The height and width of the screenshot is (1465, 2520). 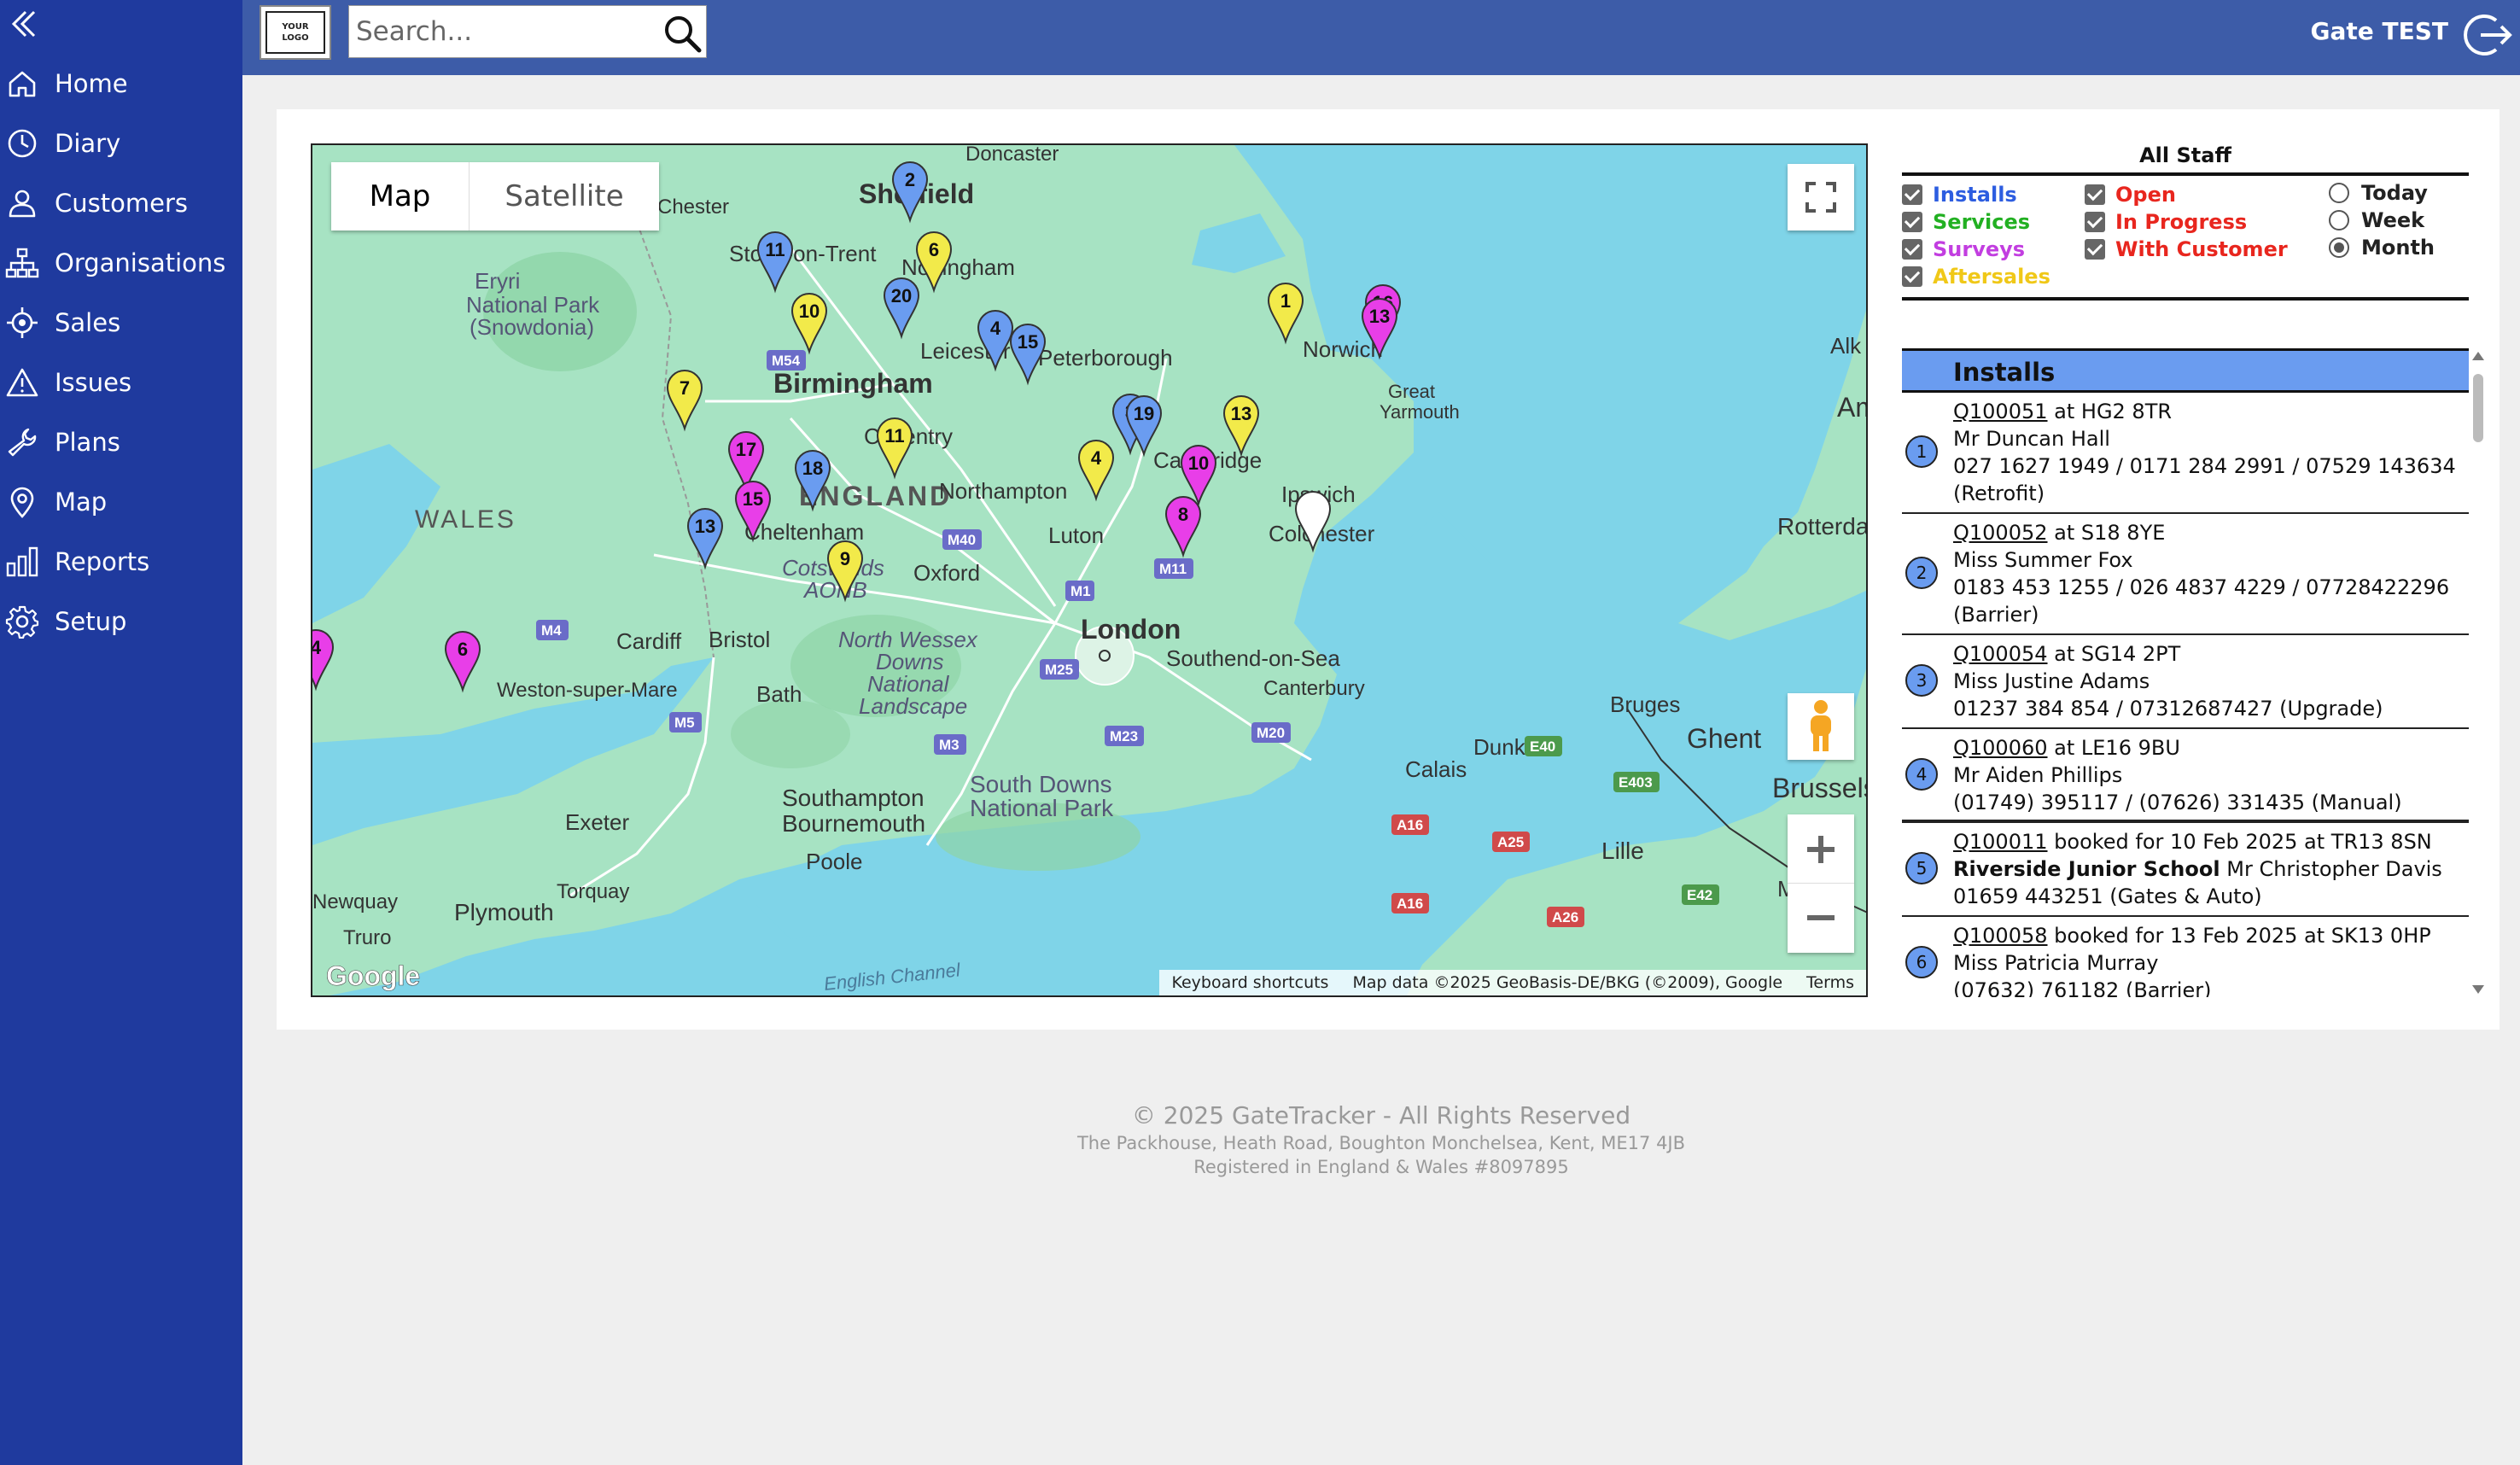 What do you see at coordinates (1821, 849) in the screenshot?
I see `zoom-in-button` at bounding box center [1821, 849].